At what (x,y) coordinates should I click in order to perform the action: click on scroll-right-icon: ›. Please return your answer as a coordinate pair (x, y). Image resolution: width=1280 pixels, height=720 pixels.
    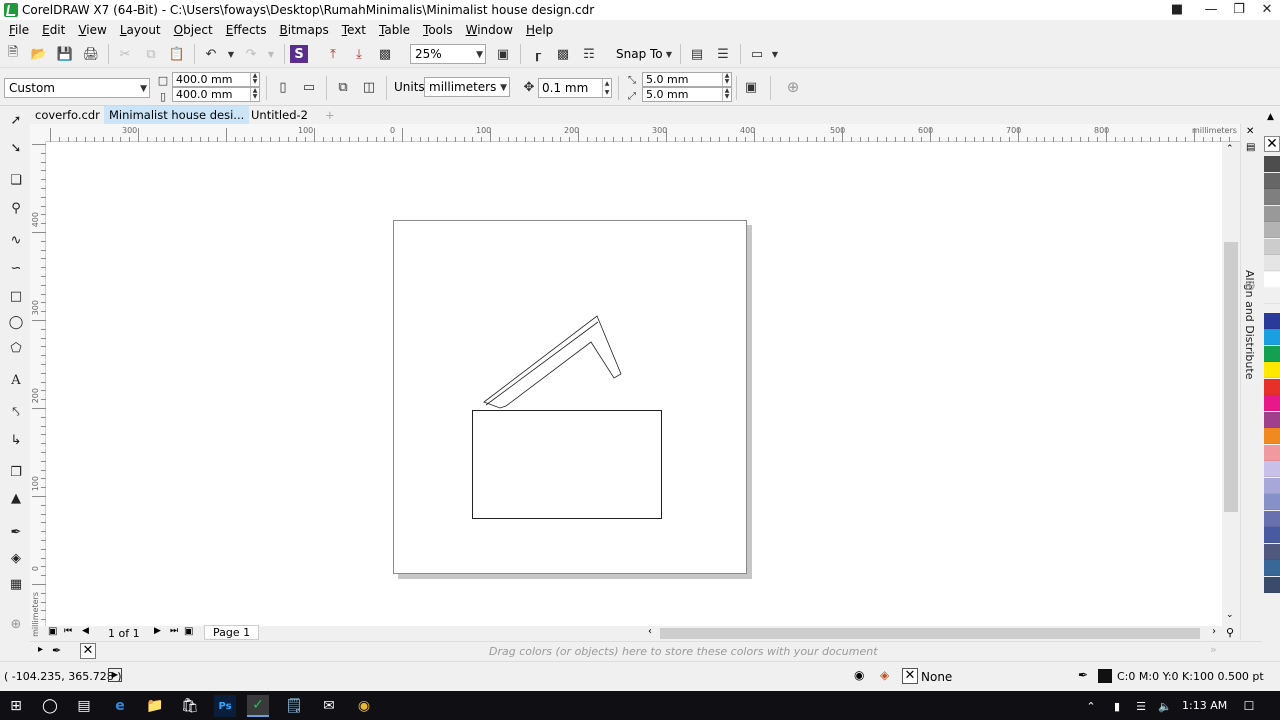
    Looking at the image, I should click on (1214, 631).